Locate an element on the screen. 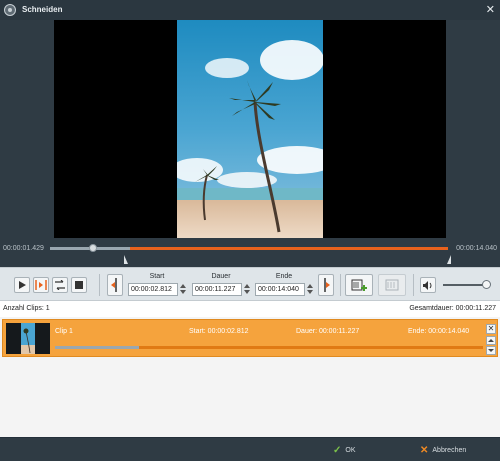 The image size is (500, 461). total-duration: Gesamtdauer: 00:00:11.227 is located at coordinates (452, 308).